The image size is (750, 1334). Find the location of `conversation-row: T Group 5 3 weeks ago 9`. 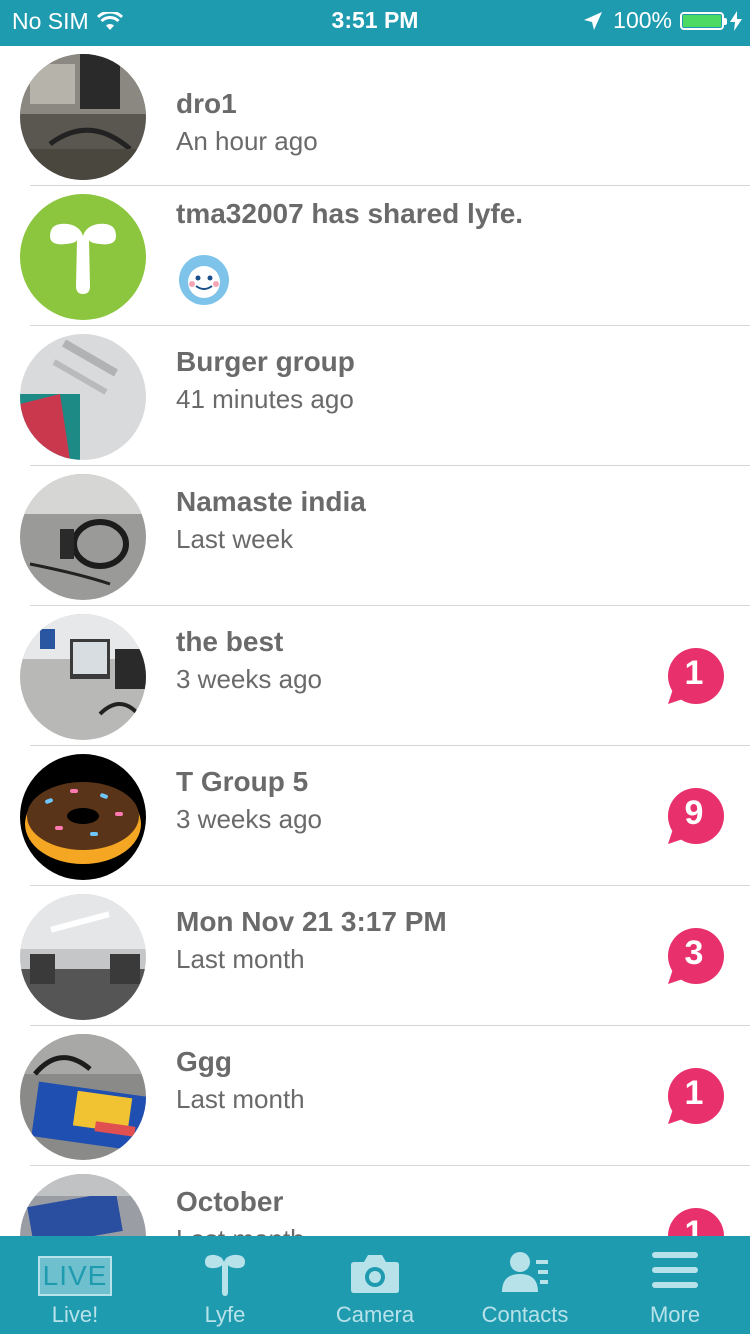

conversation-row: T Group 5 3 weeks ago 9 is located at coordinates (375, 816).